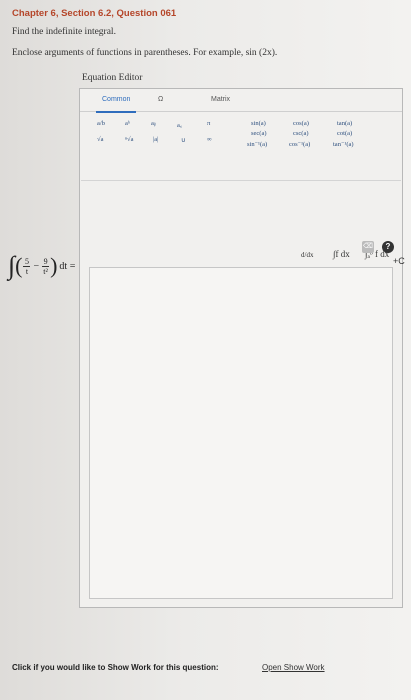 This screenshot has height=700, width=411. I want to click on tan-button: tan(a), so click(344, 123).